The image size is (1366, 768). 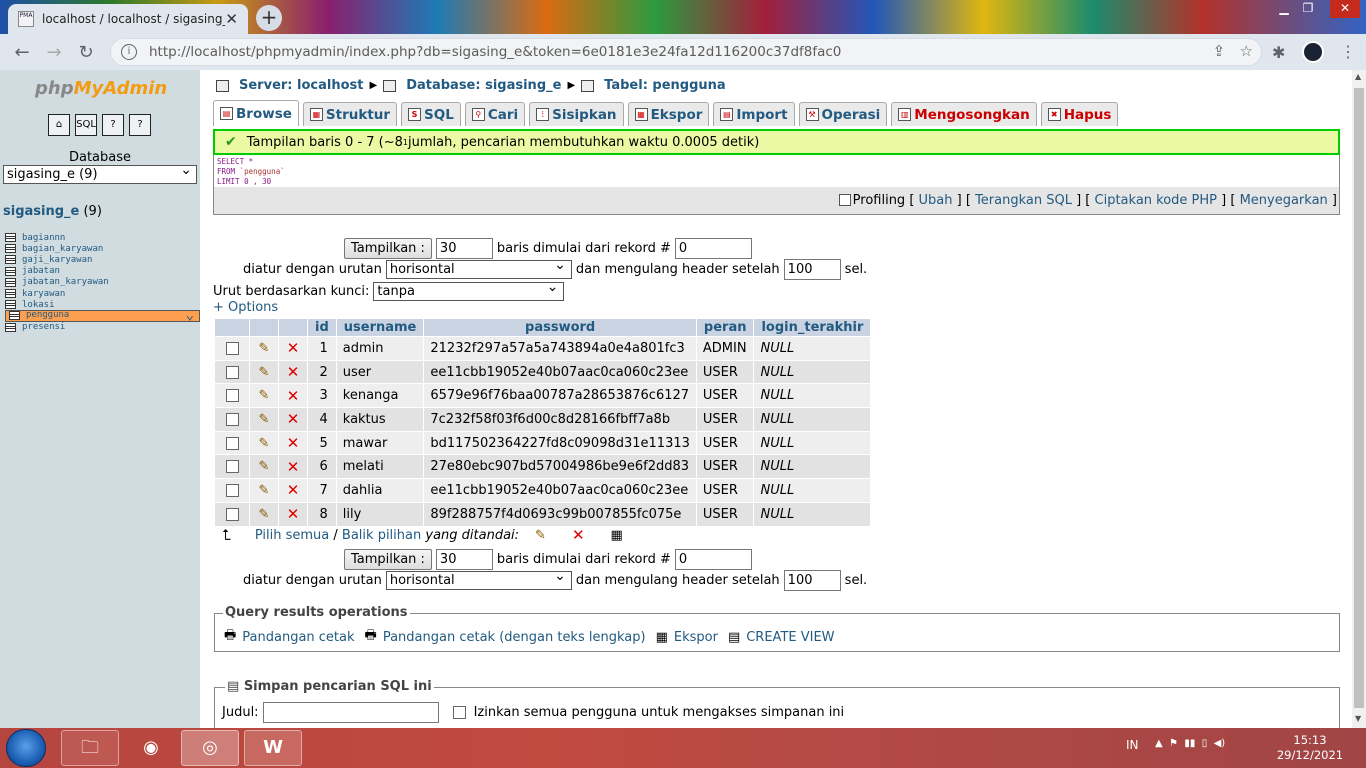 What do you see at coordinates (578, 535) in the screenshot?
I see `delete-selected-icon: ✕` at bounding box center [578, 535].